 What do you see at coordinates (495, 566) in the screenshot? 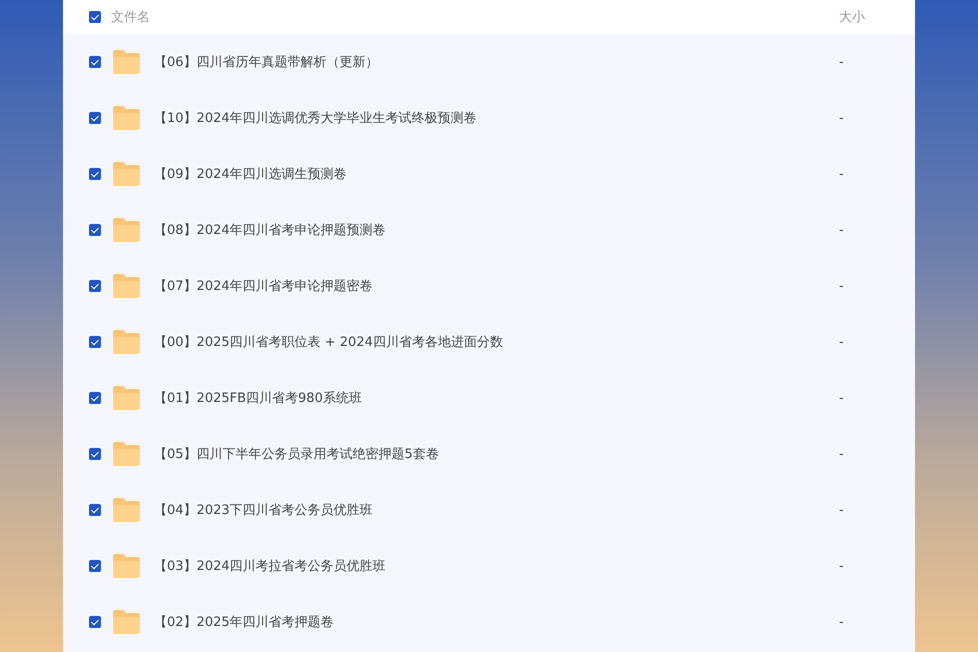
I see `file-name: 【03】2024四川考拉省考公务员优胜班` at bounding box center [495, 566].